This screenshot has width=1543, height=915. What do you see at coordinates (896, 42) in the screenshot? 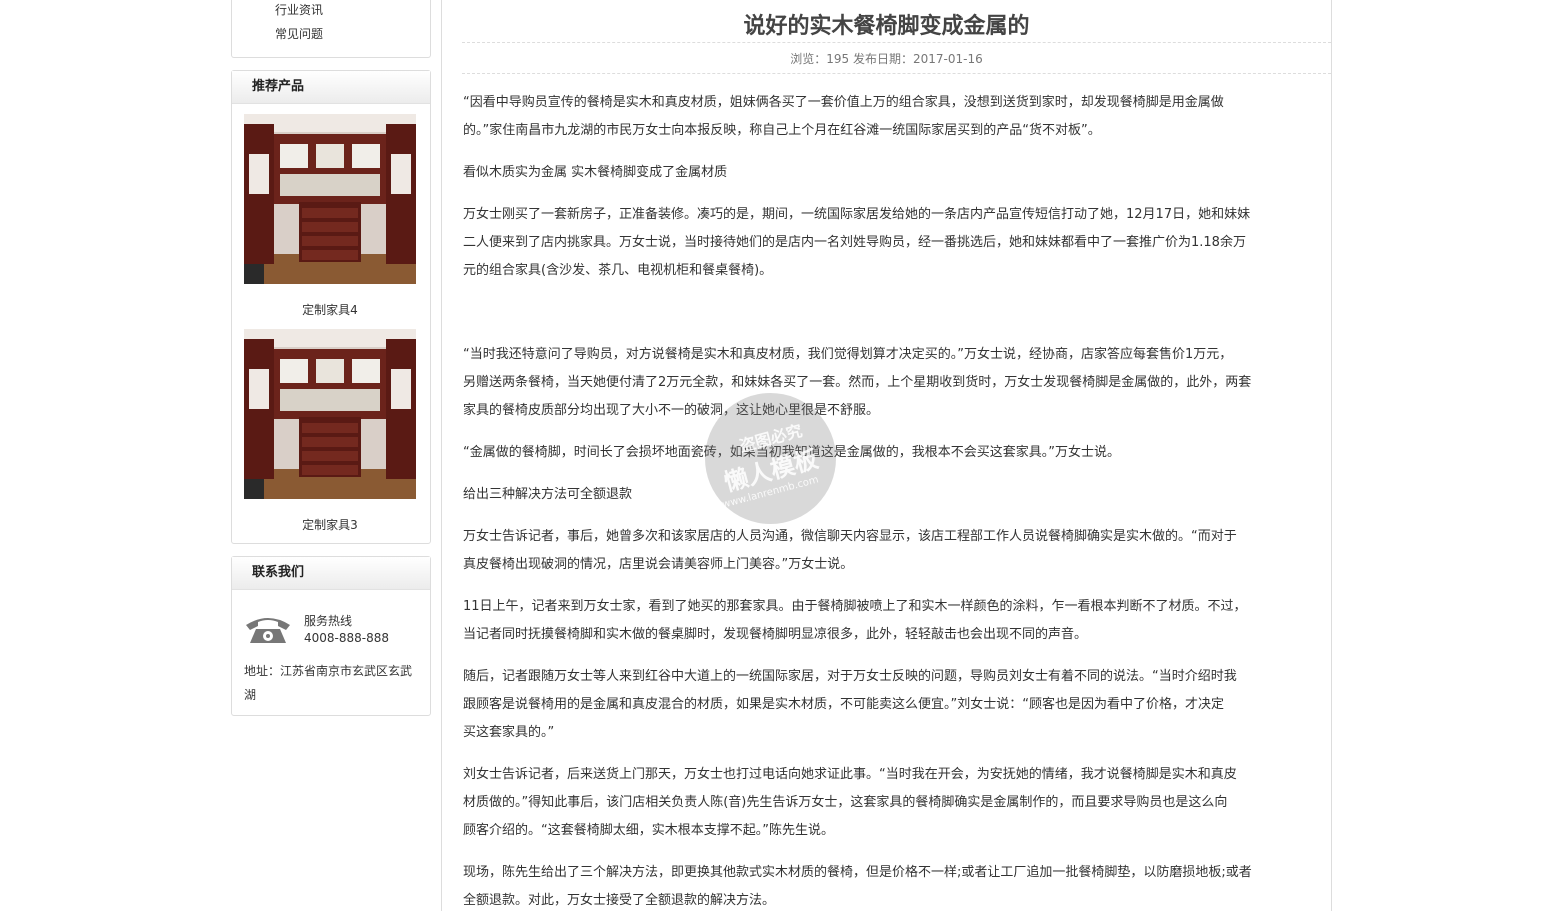
I see `title-divider` at bounding box center [896, 42].